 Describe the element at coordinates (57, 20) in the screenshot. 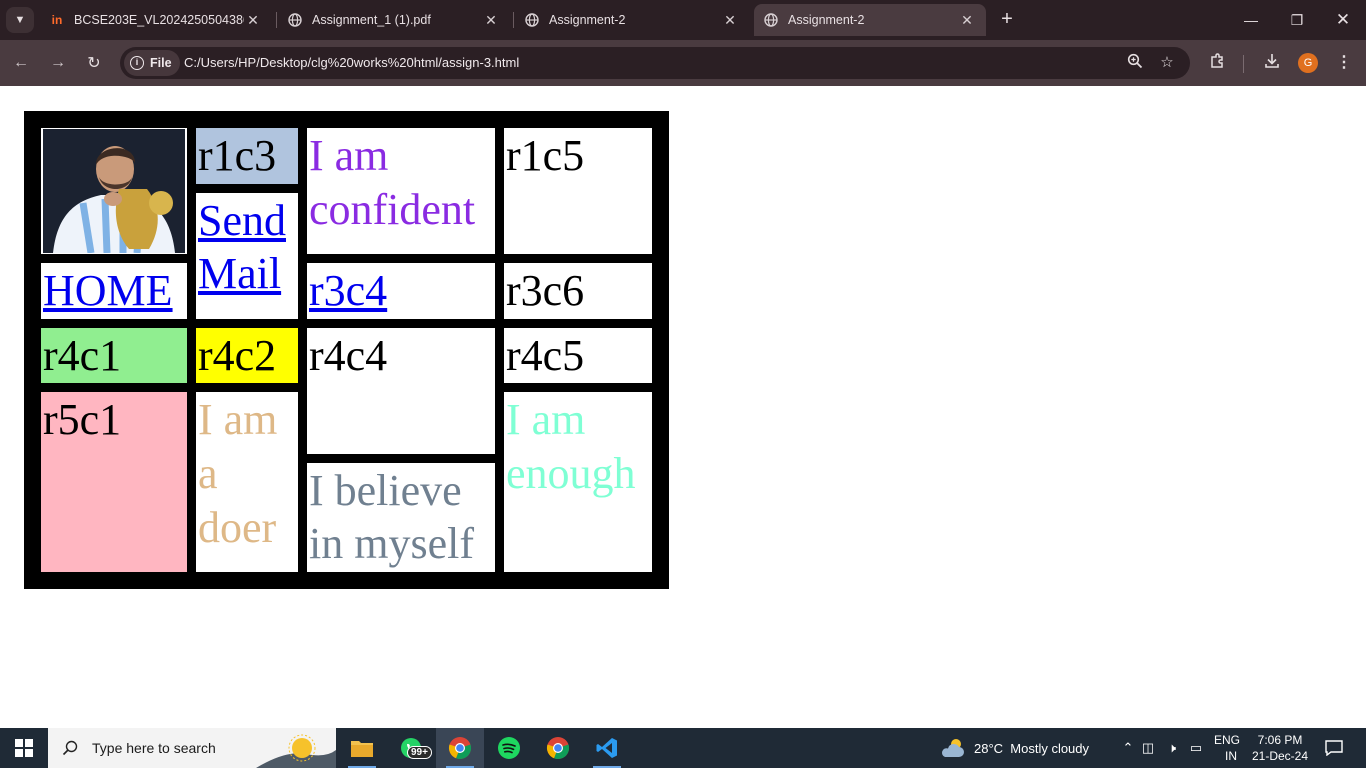

I see `in-logo-icon: in` at that location.